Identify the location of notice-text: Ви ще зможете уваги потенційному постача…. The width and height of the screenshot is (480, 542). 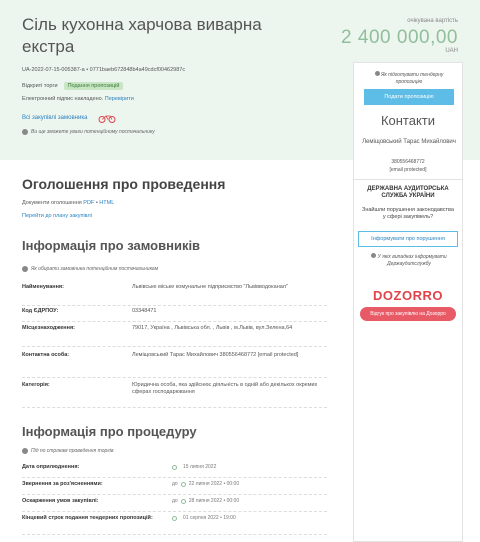
(93, 132).